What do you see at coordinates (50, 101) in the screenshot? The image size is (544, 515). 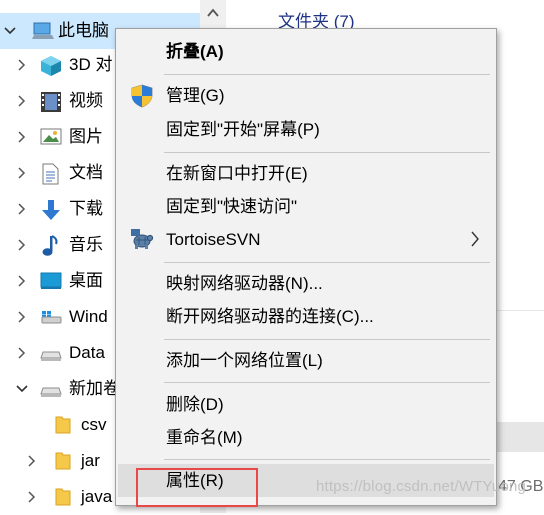 I see `video-icon` at bounding box center [50, 101].